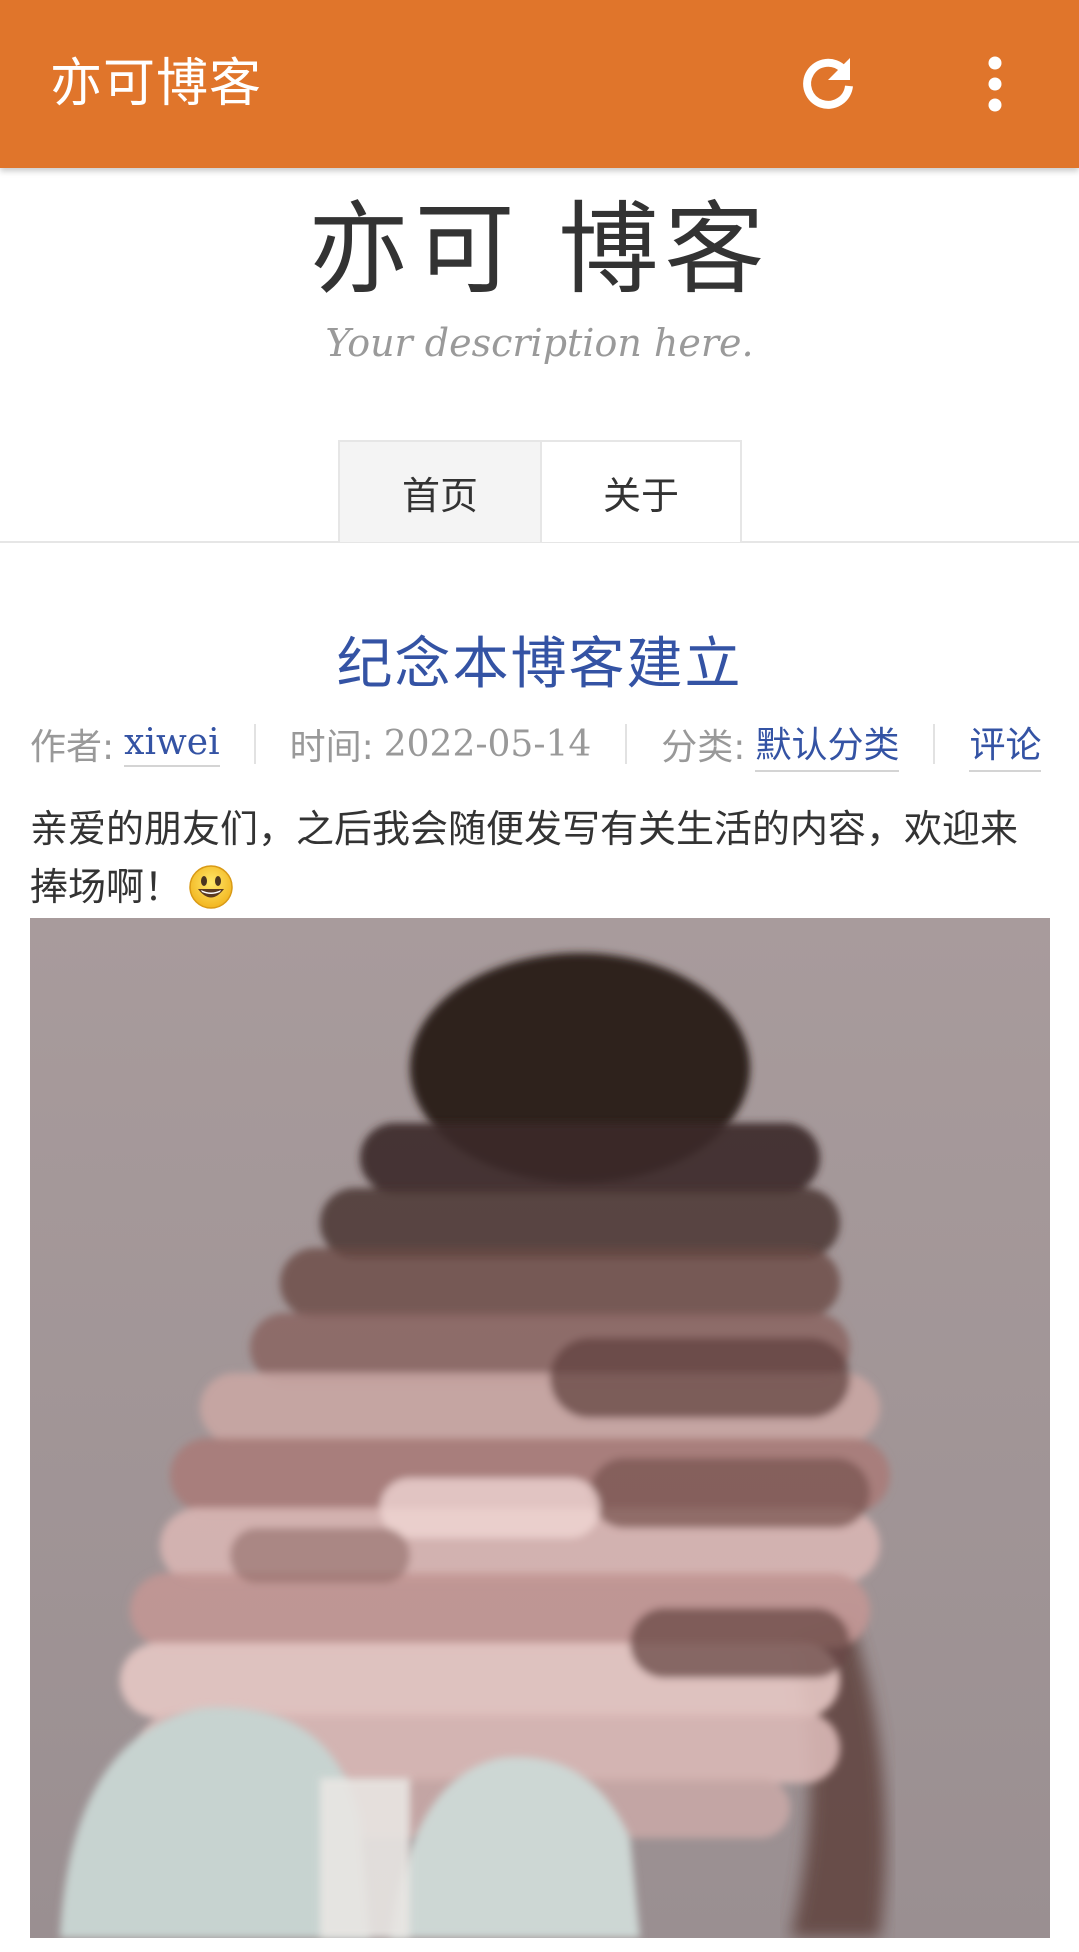  Describe the element at coordinates (172, 744) in the screenshot. I see `author-link: xiwei` at that location.